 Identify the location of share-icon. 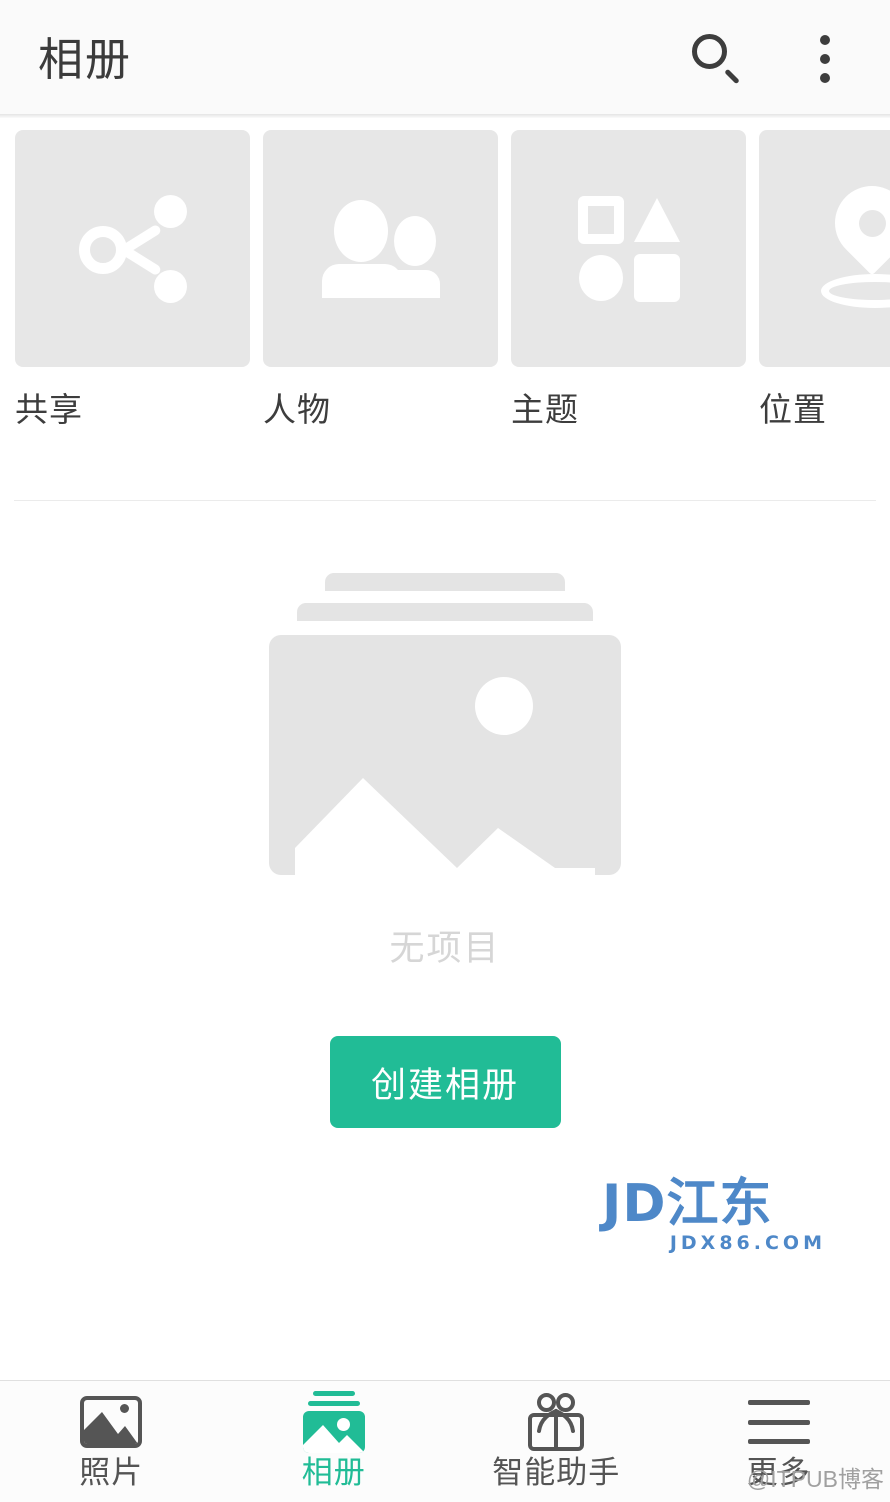
(133, 249).